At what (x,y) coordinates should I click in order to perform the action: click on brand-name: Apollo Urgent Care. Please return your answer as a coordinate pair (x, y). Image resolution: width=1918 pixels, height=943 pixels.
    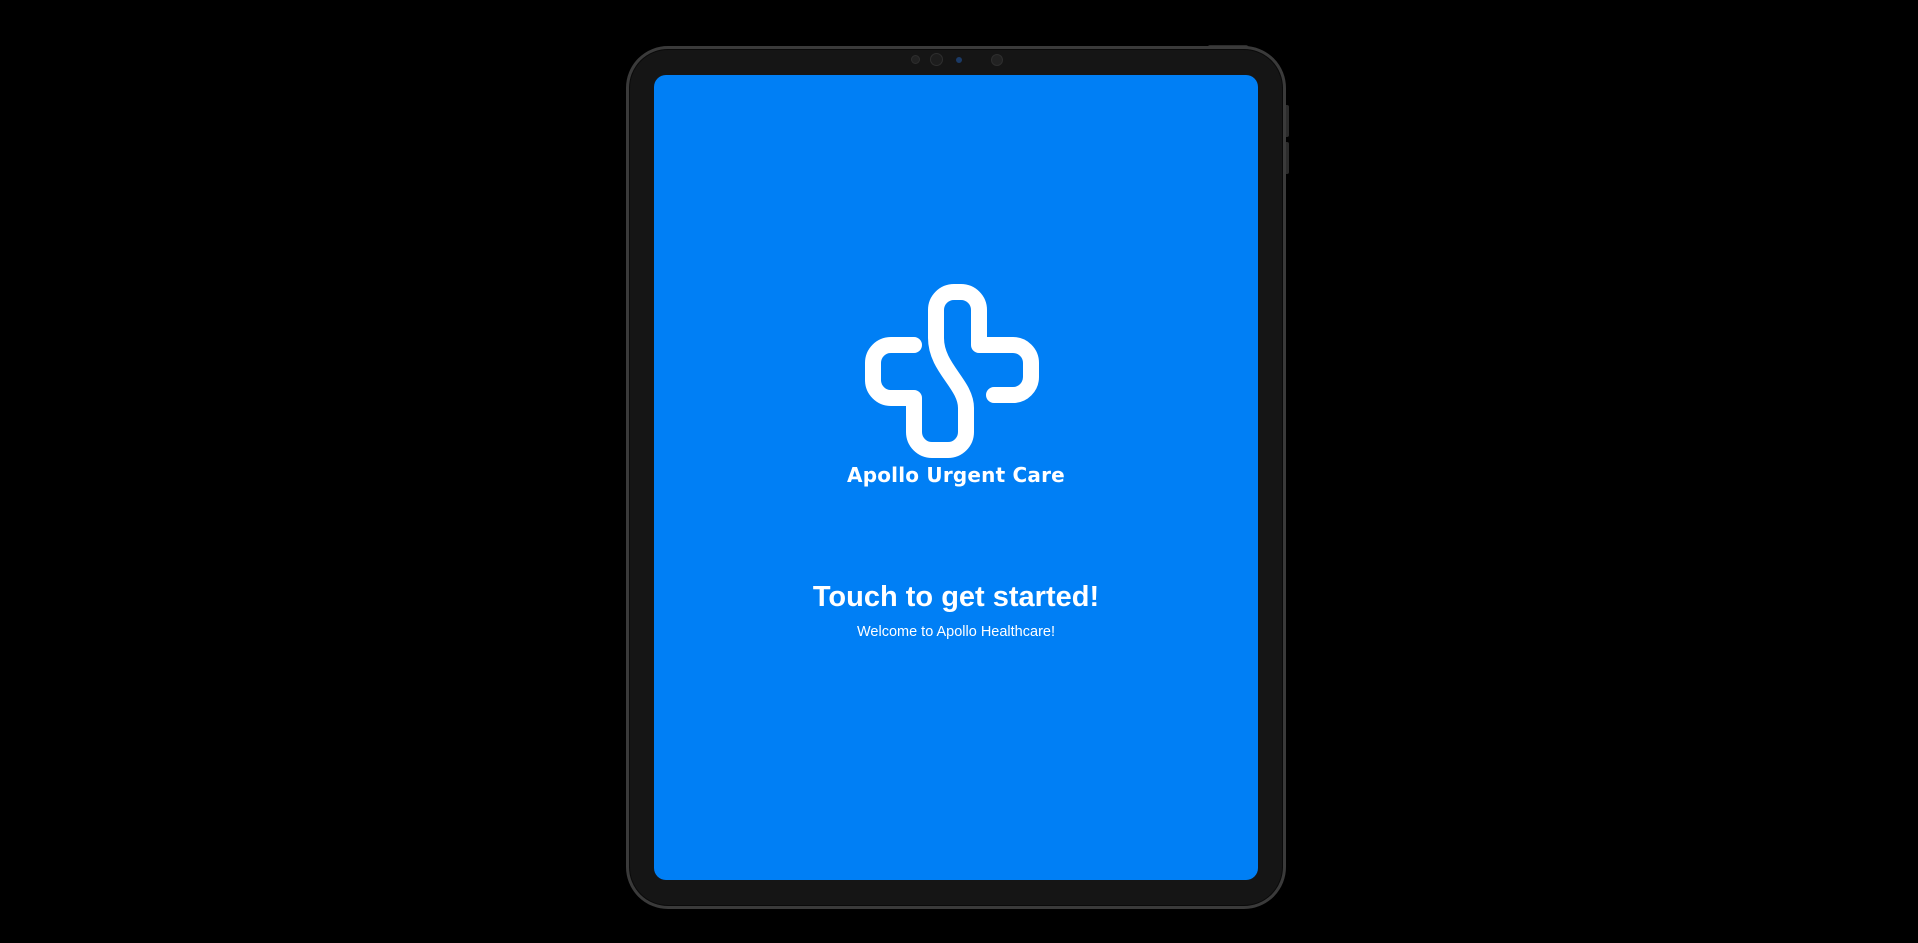
    Looking at the image, I should click on (956, 475).